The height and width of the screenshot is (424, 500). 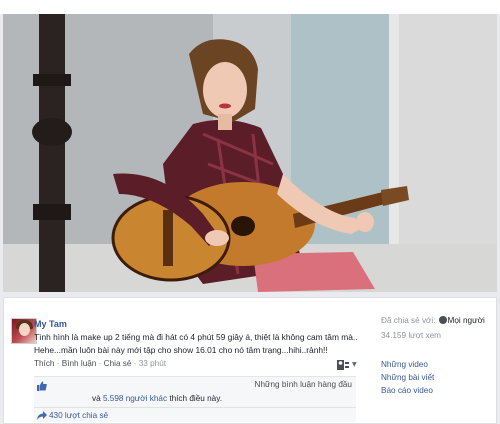 What do you see at coordinates (408, 320) in the screenshot?
I see `shared-with-label: Đã chia sẻ với:` at bounding box center [408, 320].